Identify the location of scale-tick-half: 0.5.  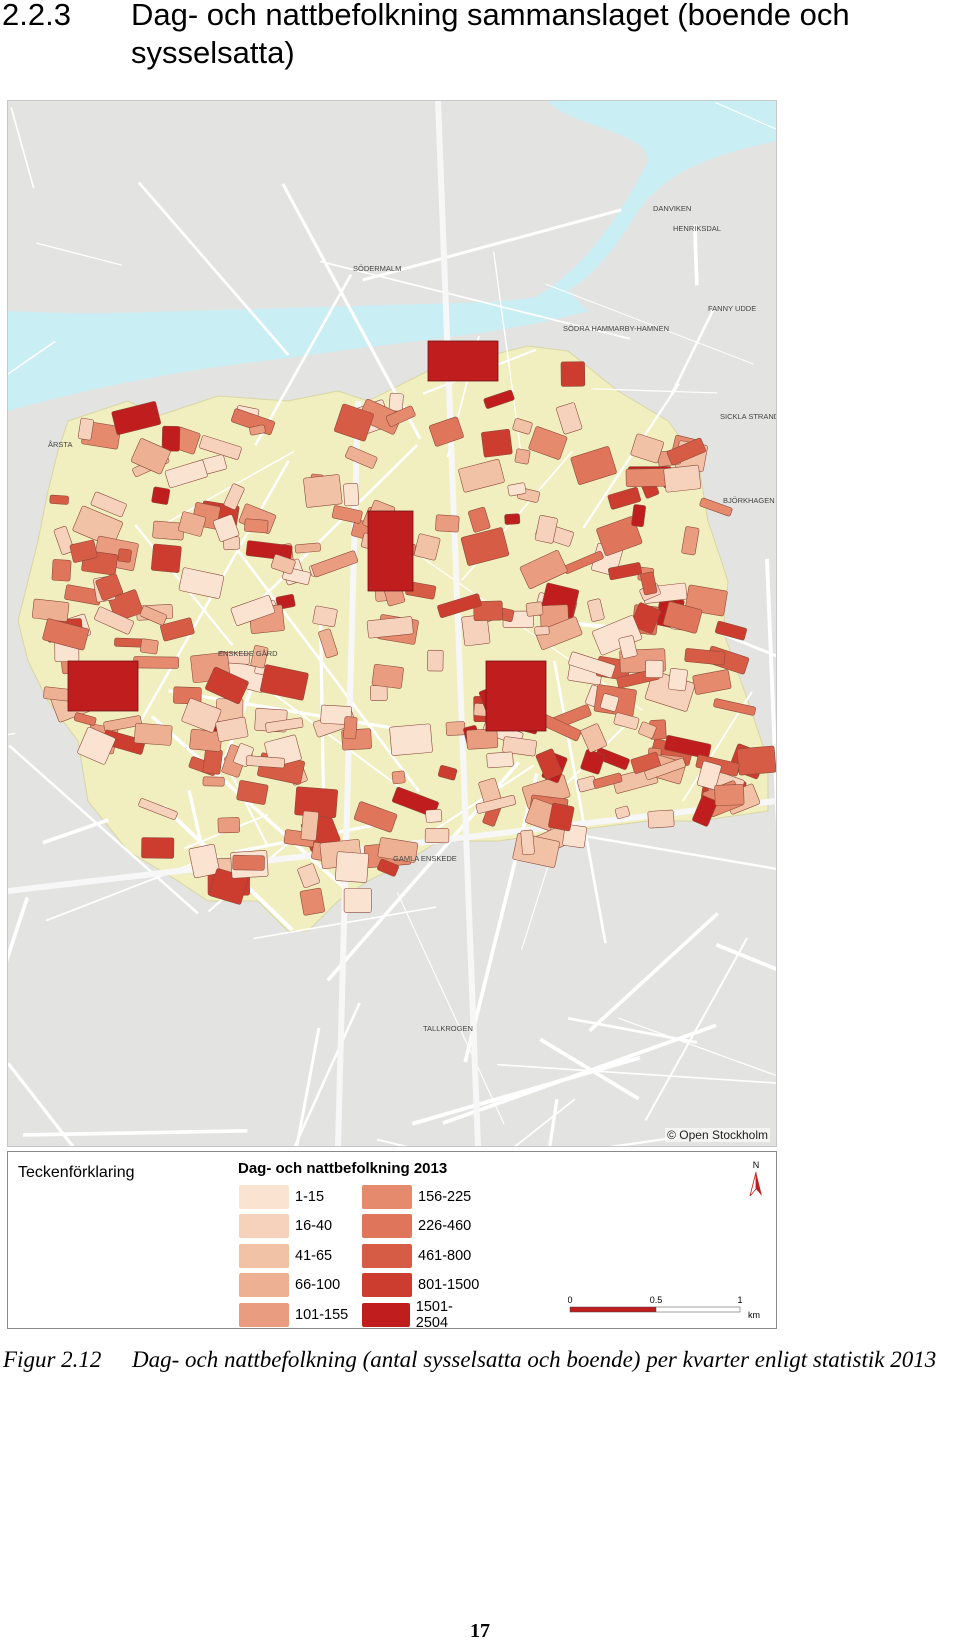
(656, 1300).